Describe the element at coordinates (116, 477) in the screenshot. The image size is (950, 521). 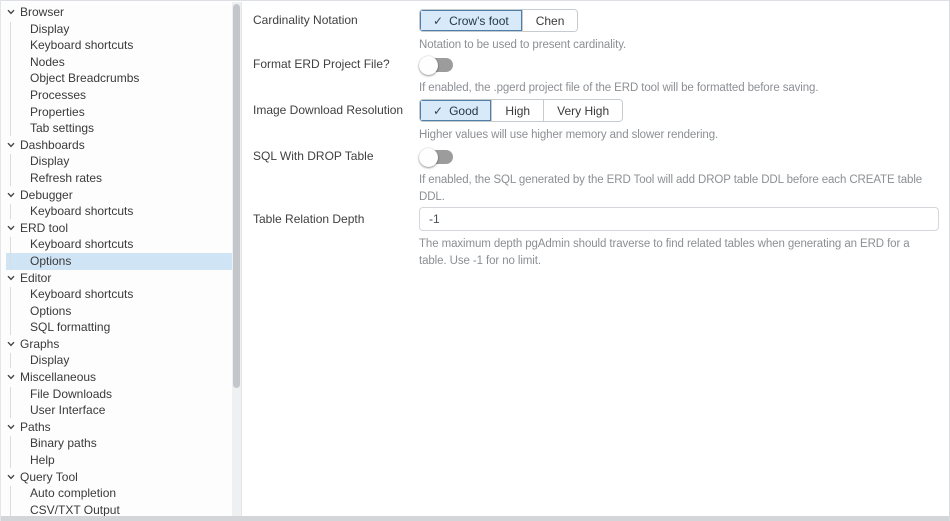
I see `tree-group-query-tool: Query Tool` at that location.